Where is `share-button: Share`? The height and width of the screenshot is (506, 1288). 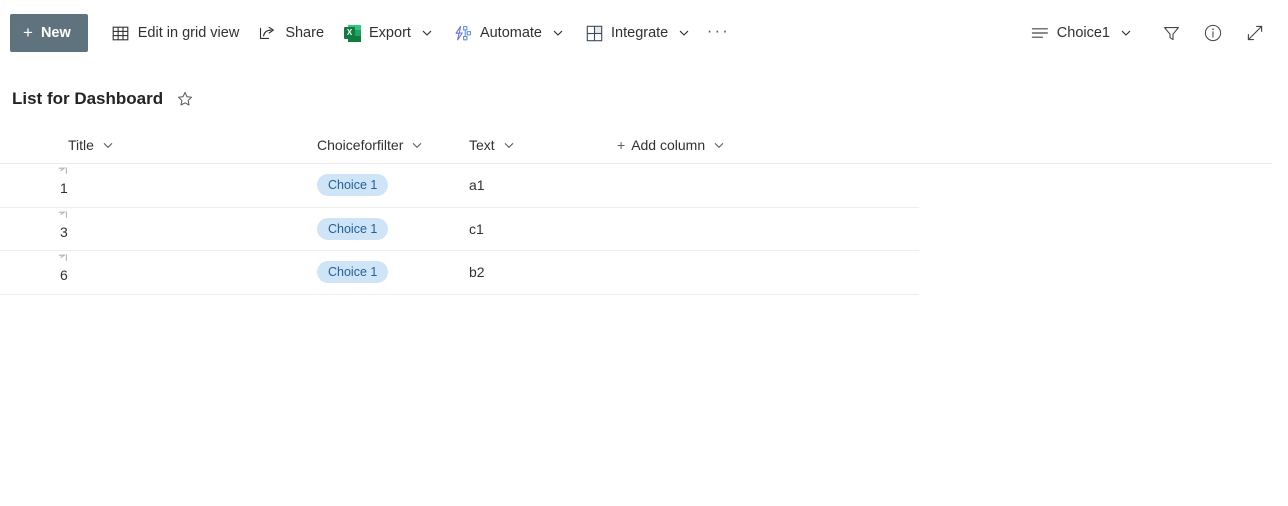 share-button: Share is located at coordinates (291, 33).